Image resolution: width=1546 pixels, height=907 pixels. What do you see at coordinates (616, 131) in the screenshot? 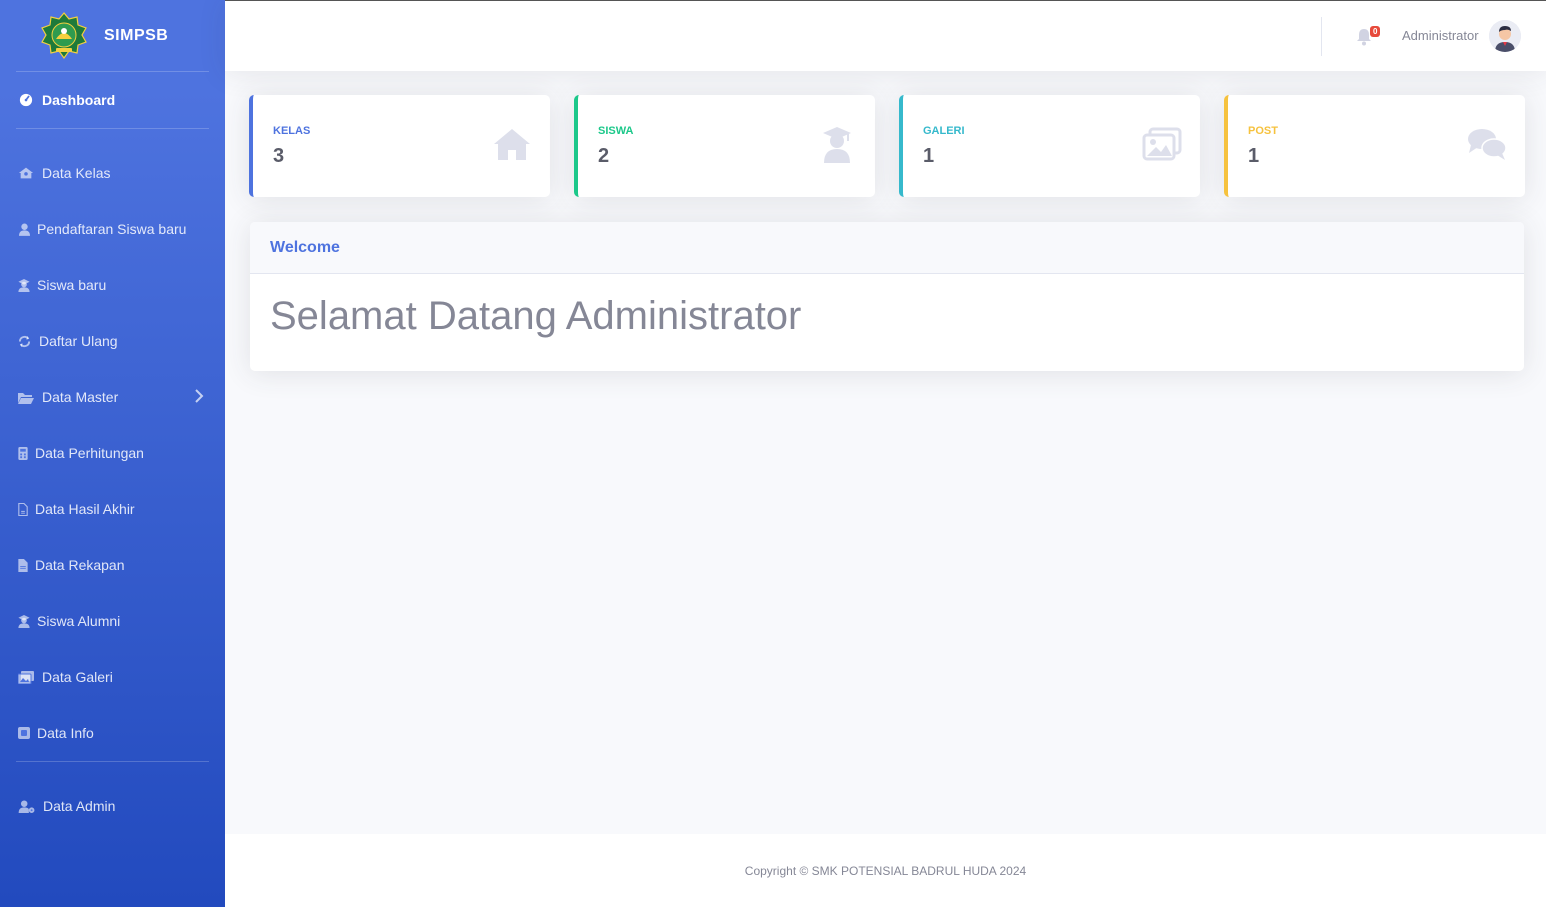
I see `stat-label: SISWA` at bounding box center [616, 131].